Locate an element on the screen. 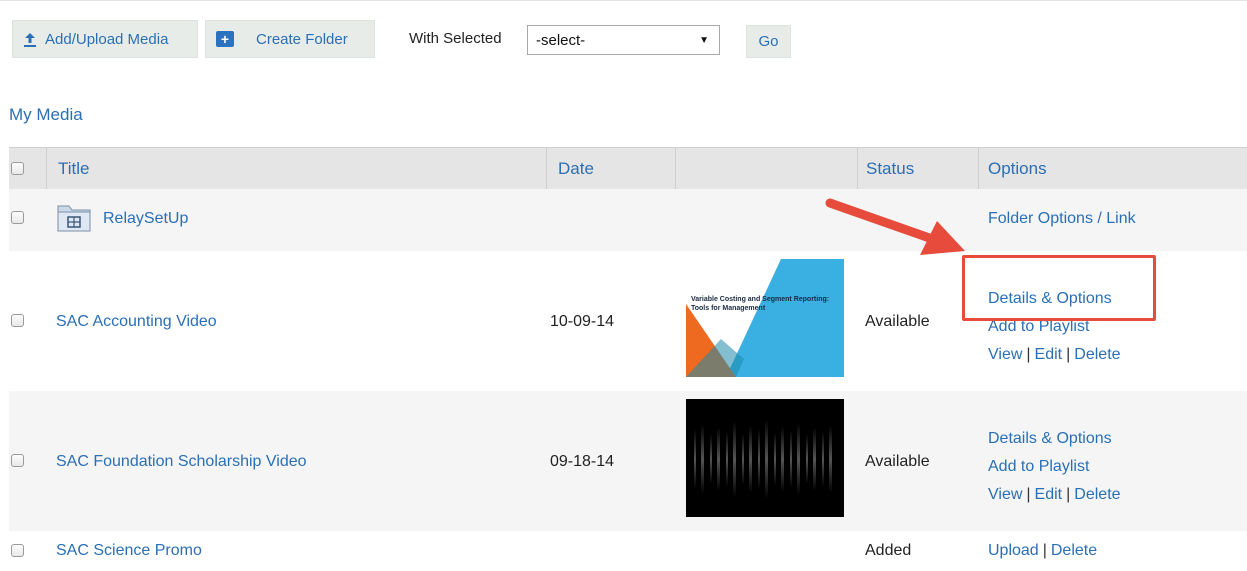 The width and height of the screenshot is (1247, 571). column-header-options: Options is located at coordinates (1017, 169).